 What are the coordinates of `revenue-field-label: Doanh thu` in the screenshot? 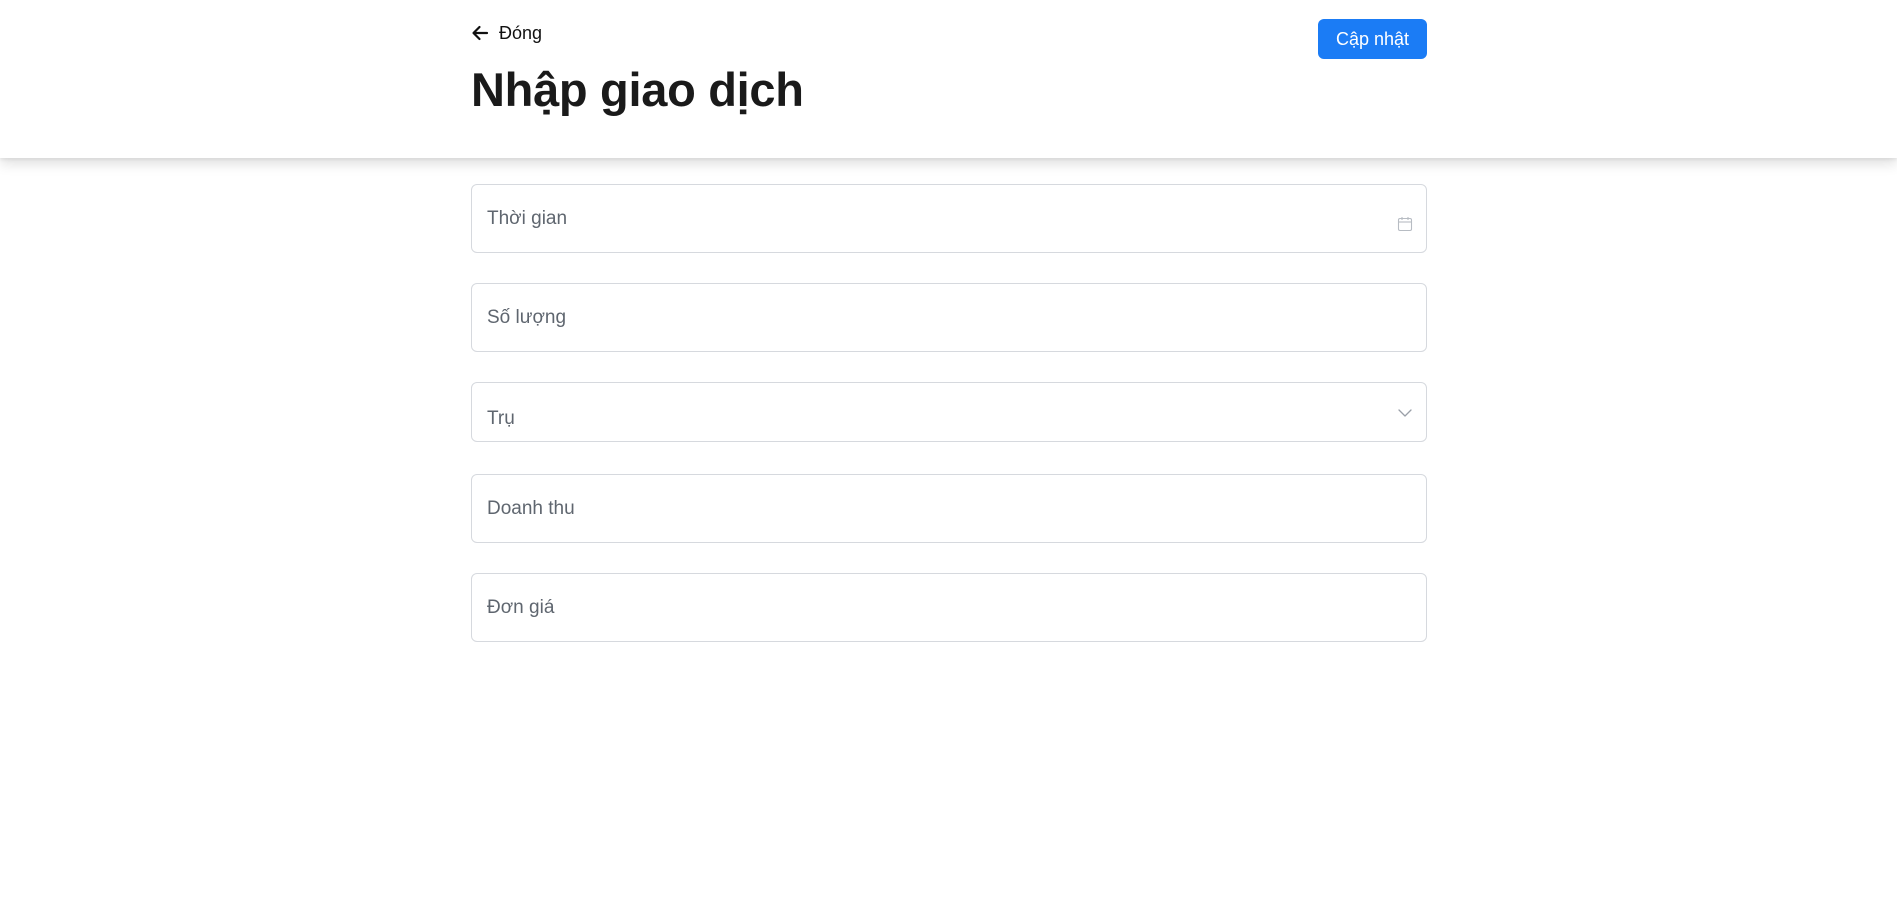 It's located at (531, 508).